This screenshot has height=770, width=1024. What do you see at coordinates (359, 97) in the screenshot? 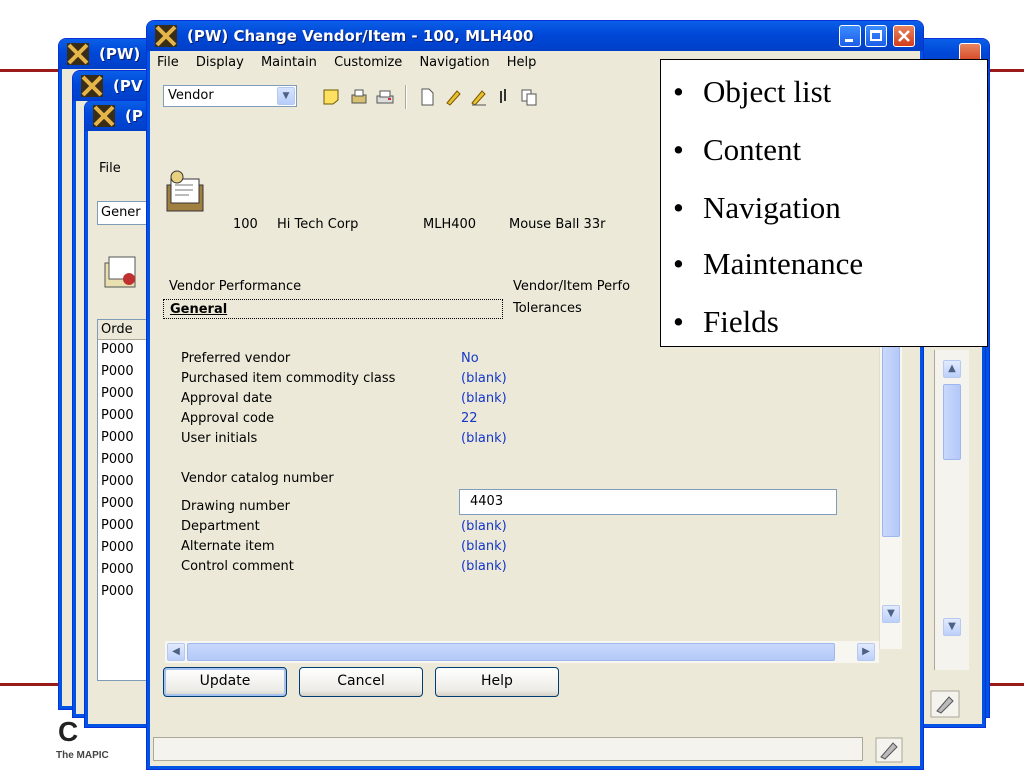
I see `print-preview-icon` at bounding box center [359, 97].